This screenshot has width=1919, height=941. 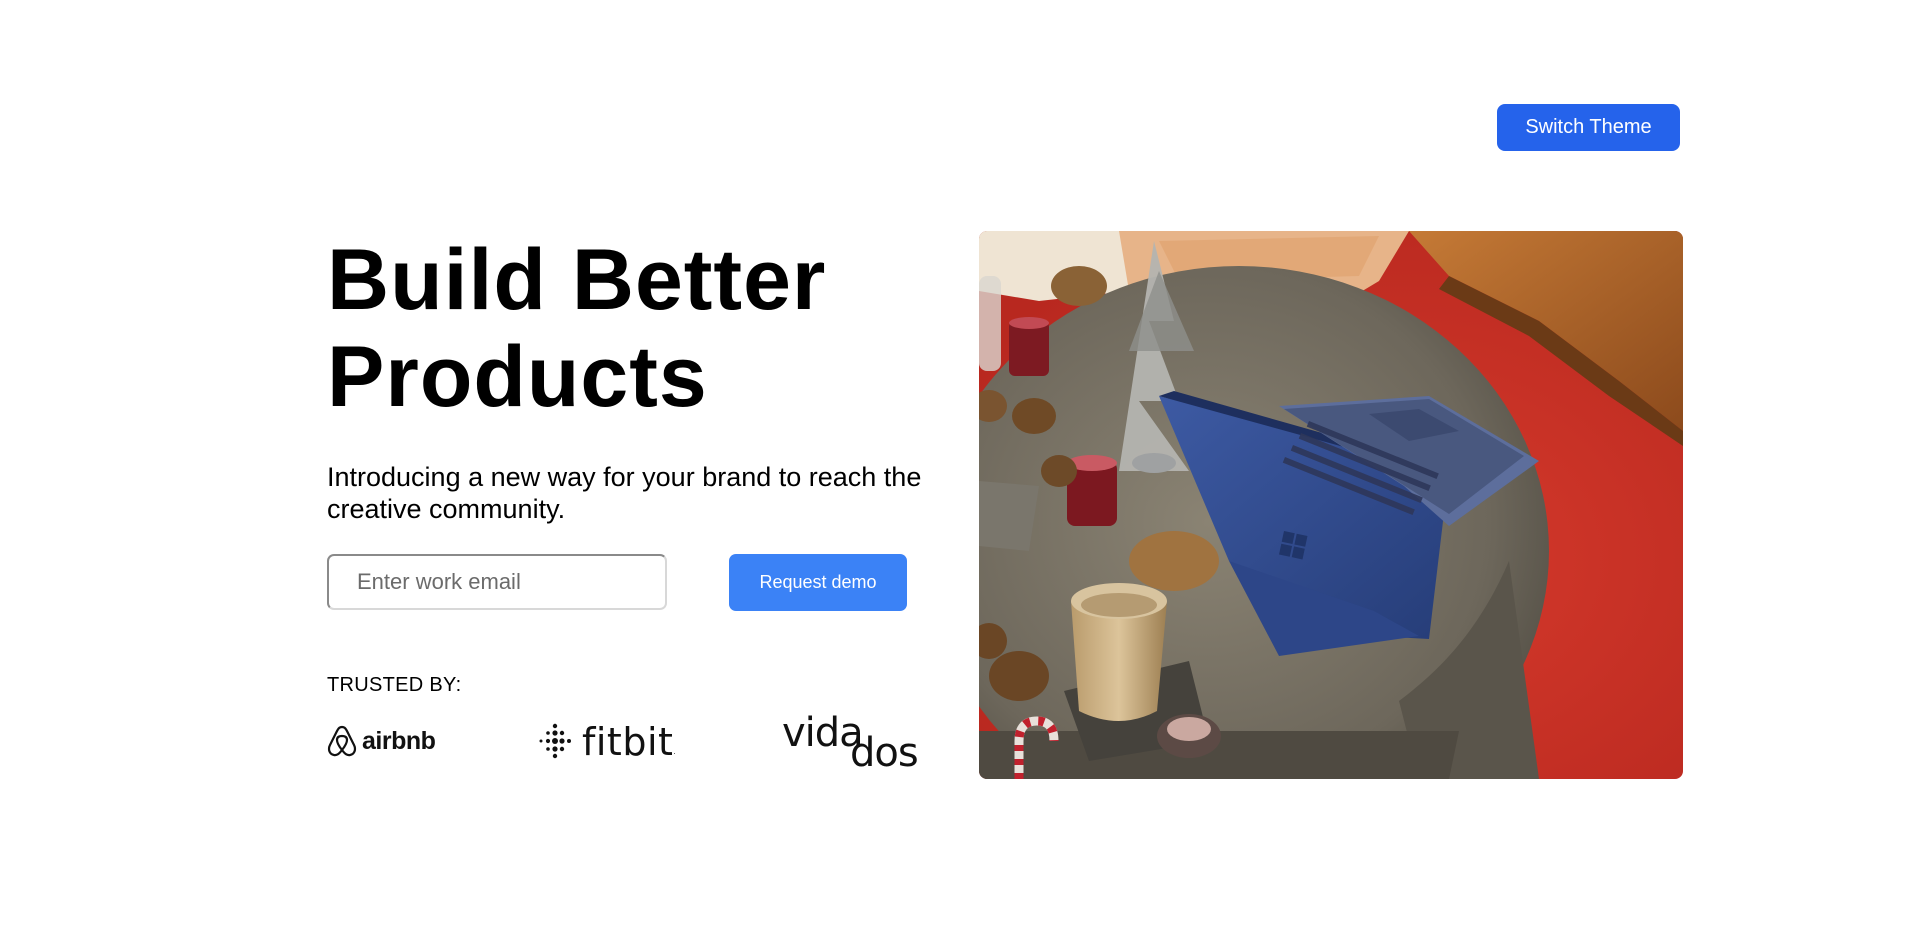 I want to click on demo-request-form: Request demo, so click(x=617, y=583).